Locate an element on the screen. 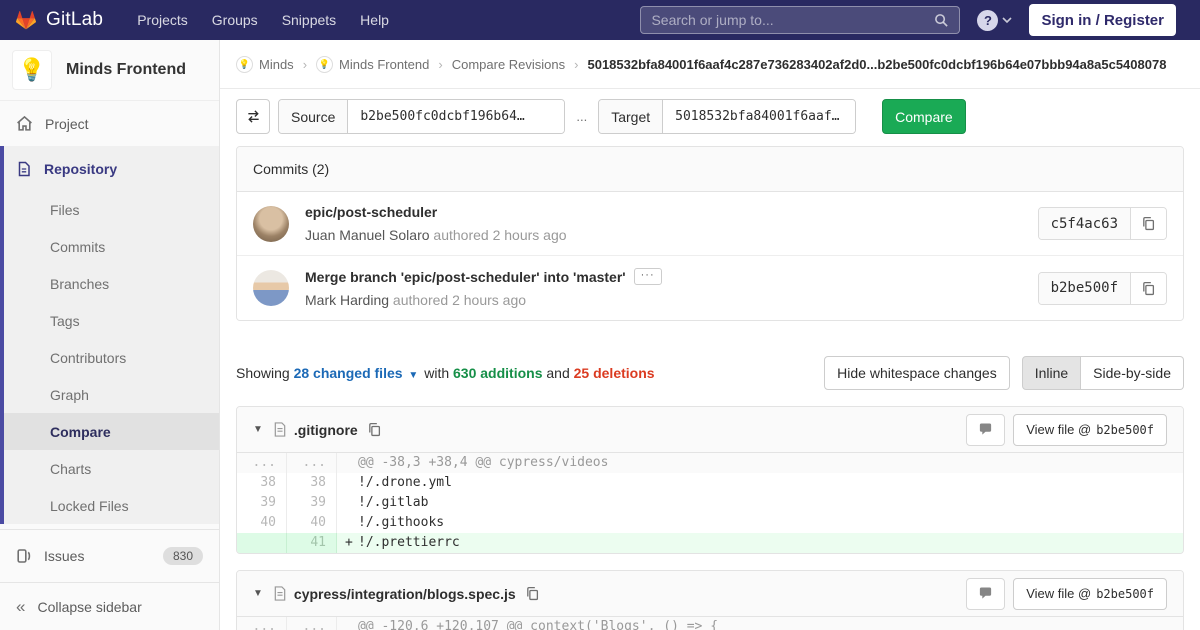  project-context-header: 💡 Minds Frontend is located at coordinates (109, 70).